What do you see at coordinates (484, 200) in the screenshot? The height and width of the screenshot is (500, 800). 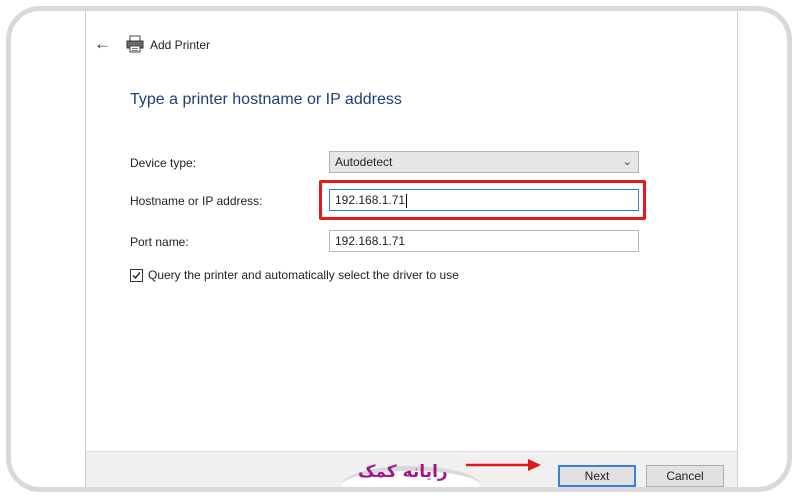 I see `hostname-input: 192.168.1.71` at bounding box center [484, 200].